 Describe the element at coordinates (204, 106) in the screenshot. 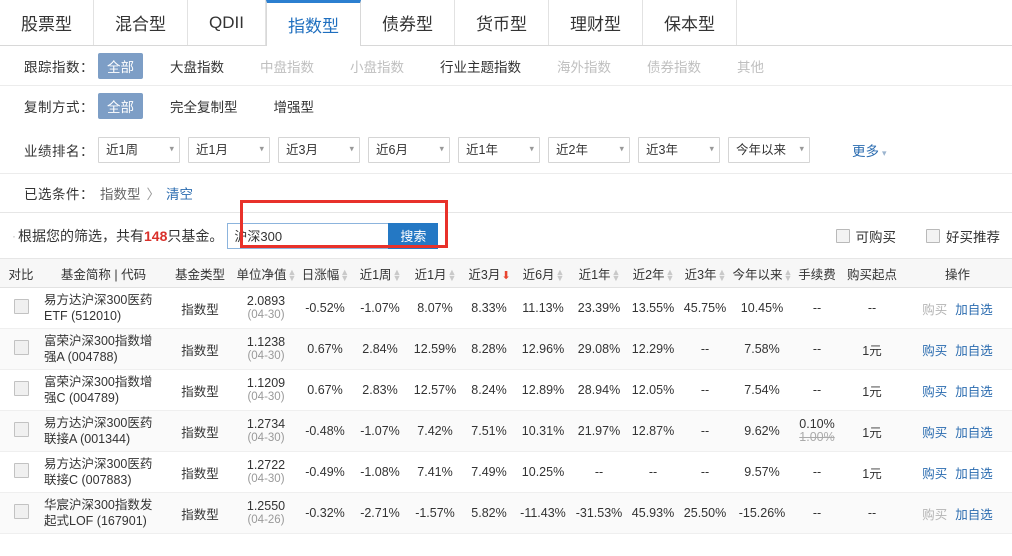

I see `filter-option-1-1: 完全复制型` at that location.